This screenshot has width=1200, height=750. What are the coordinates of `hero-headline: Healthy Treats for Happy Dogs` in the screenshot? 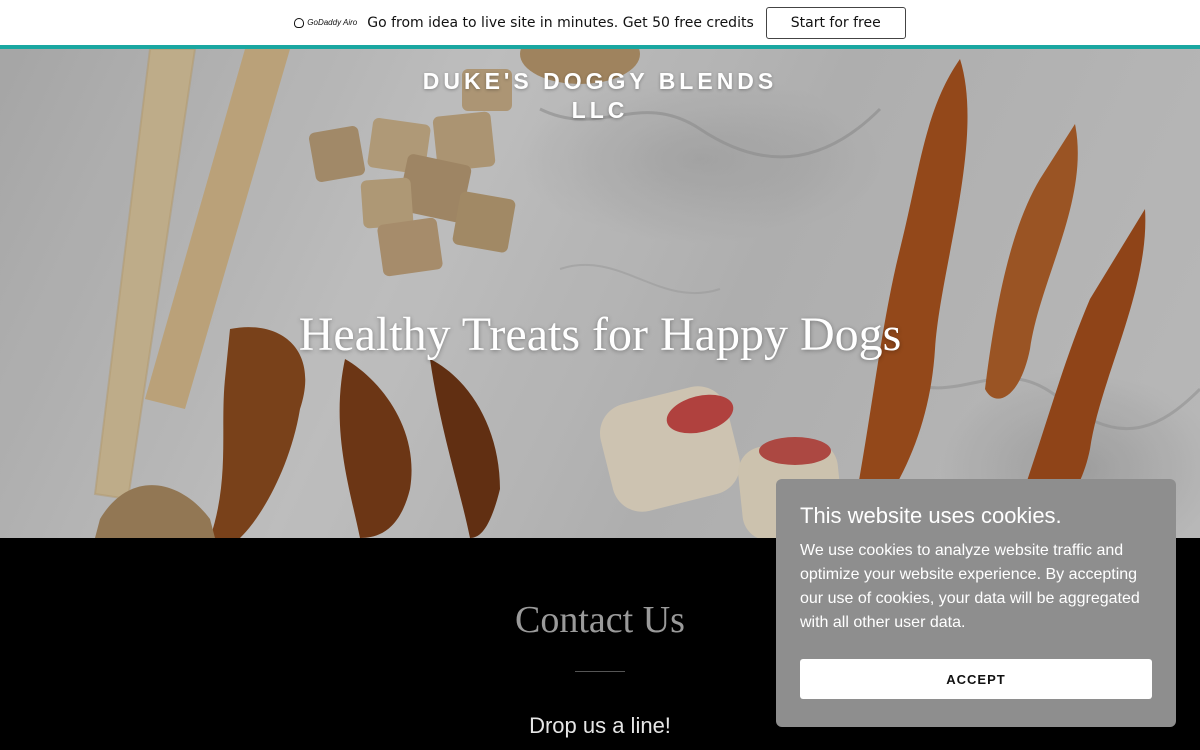 It's located at (600, 334).